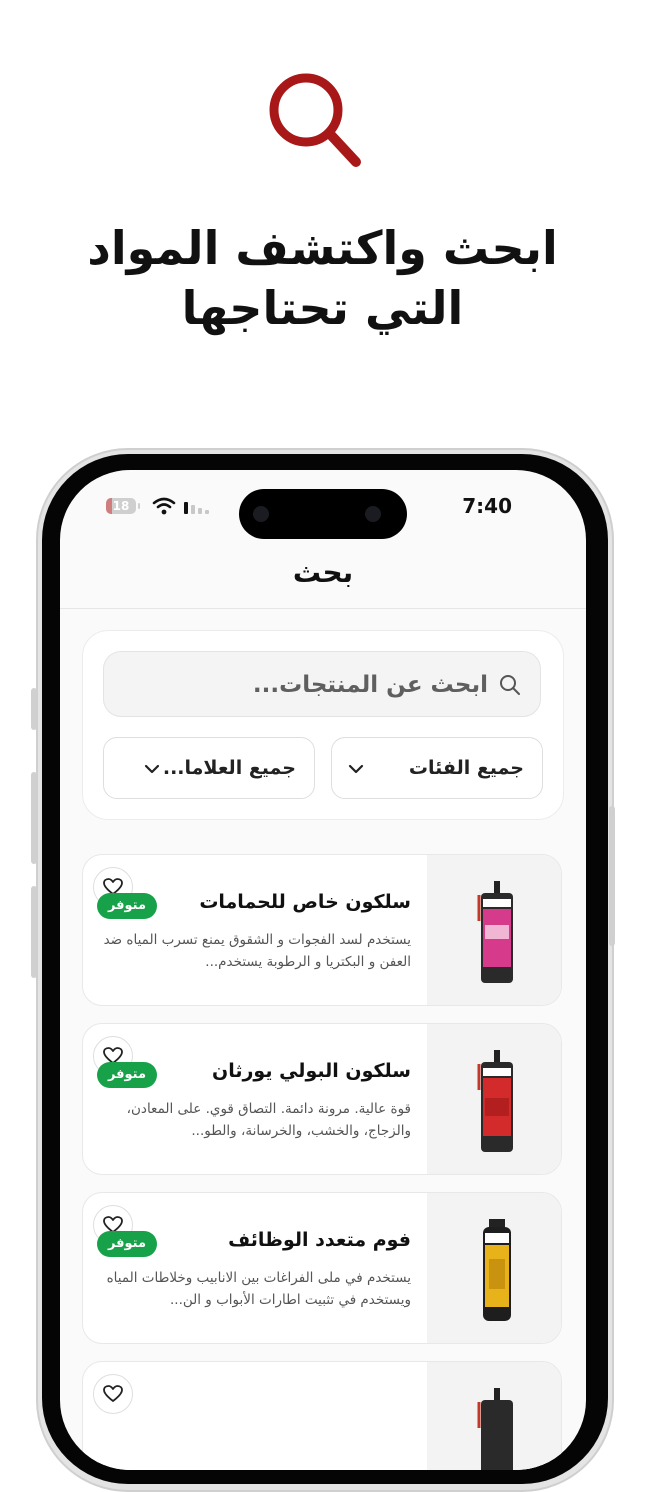 The image size is (645, 1492). Describe the element at coordinates (305, 685) in the screenshot. I see `search-input` at that location.